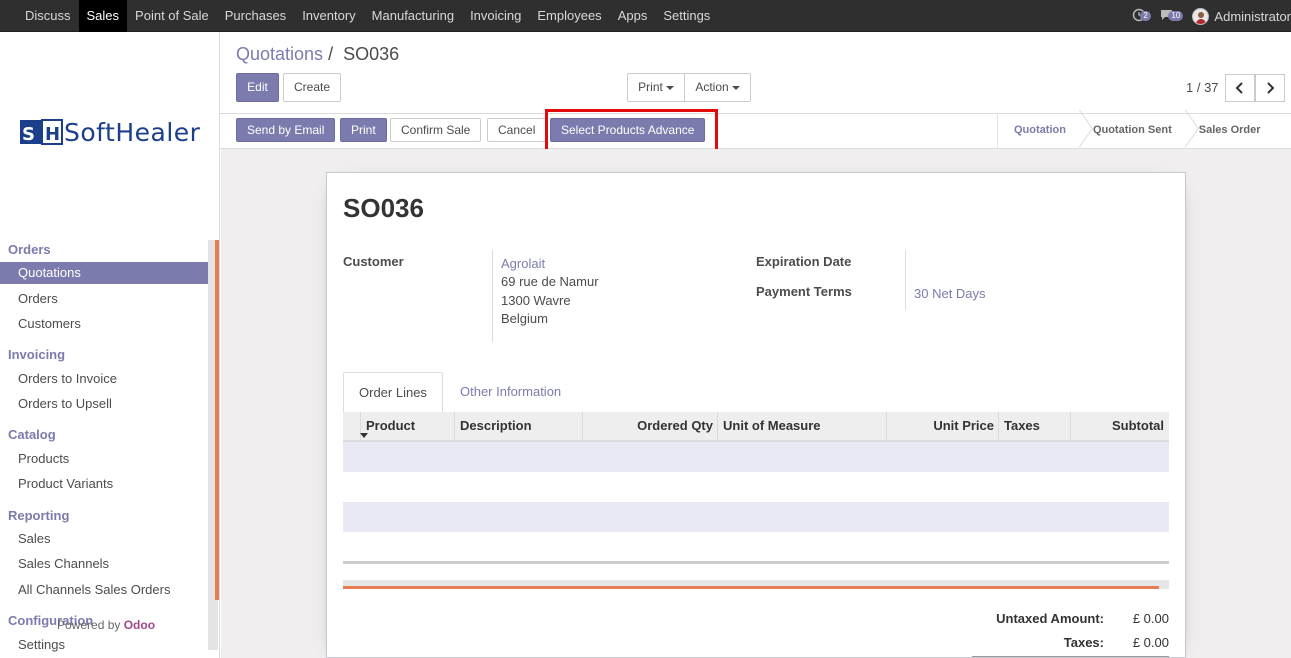 The width and height of the screenshot is (1291, 658). I want to click on breadcrumb: Quotations / SO036, so click(317, 54).